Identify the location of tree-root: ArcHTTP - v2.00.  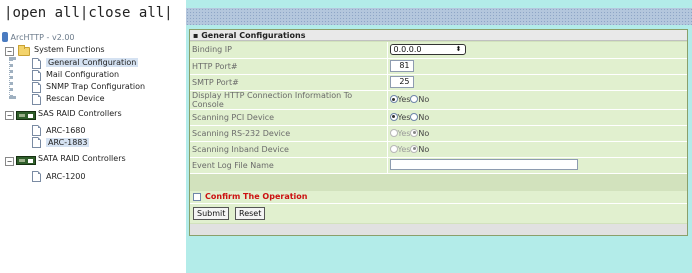
(38, 37).